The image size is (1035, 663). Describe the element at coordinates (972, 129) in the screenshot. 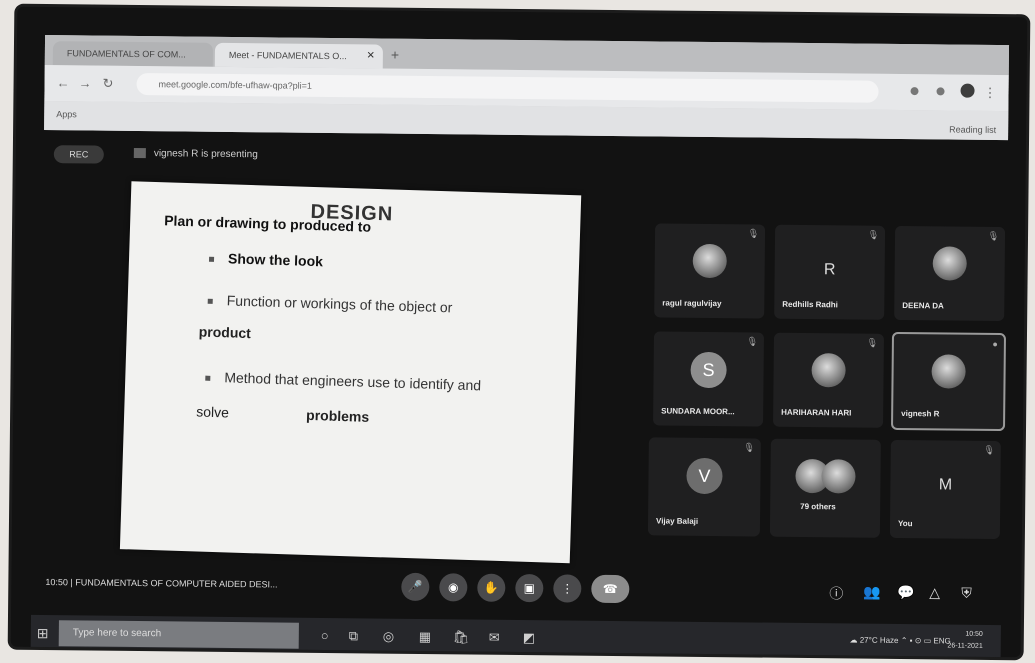

I see `reading-list: Reading list` at that location.